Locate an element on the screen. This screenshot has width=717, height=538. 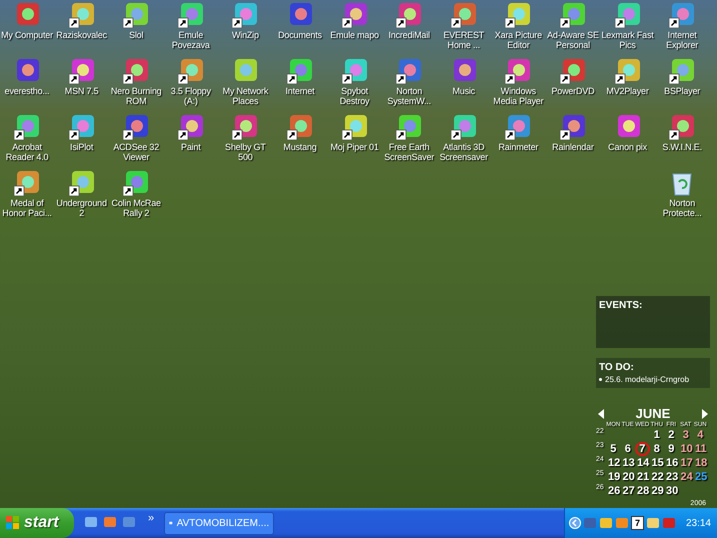
calendar-day: 5 is located at coordinates (613, 449).